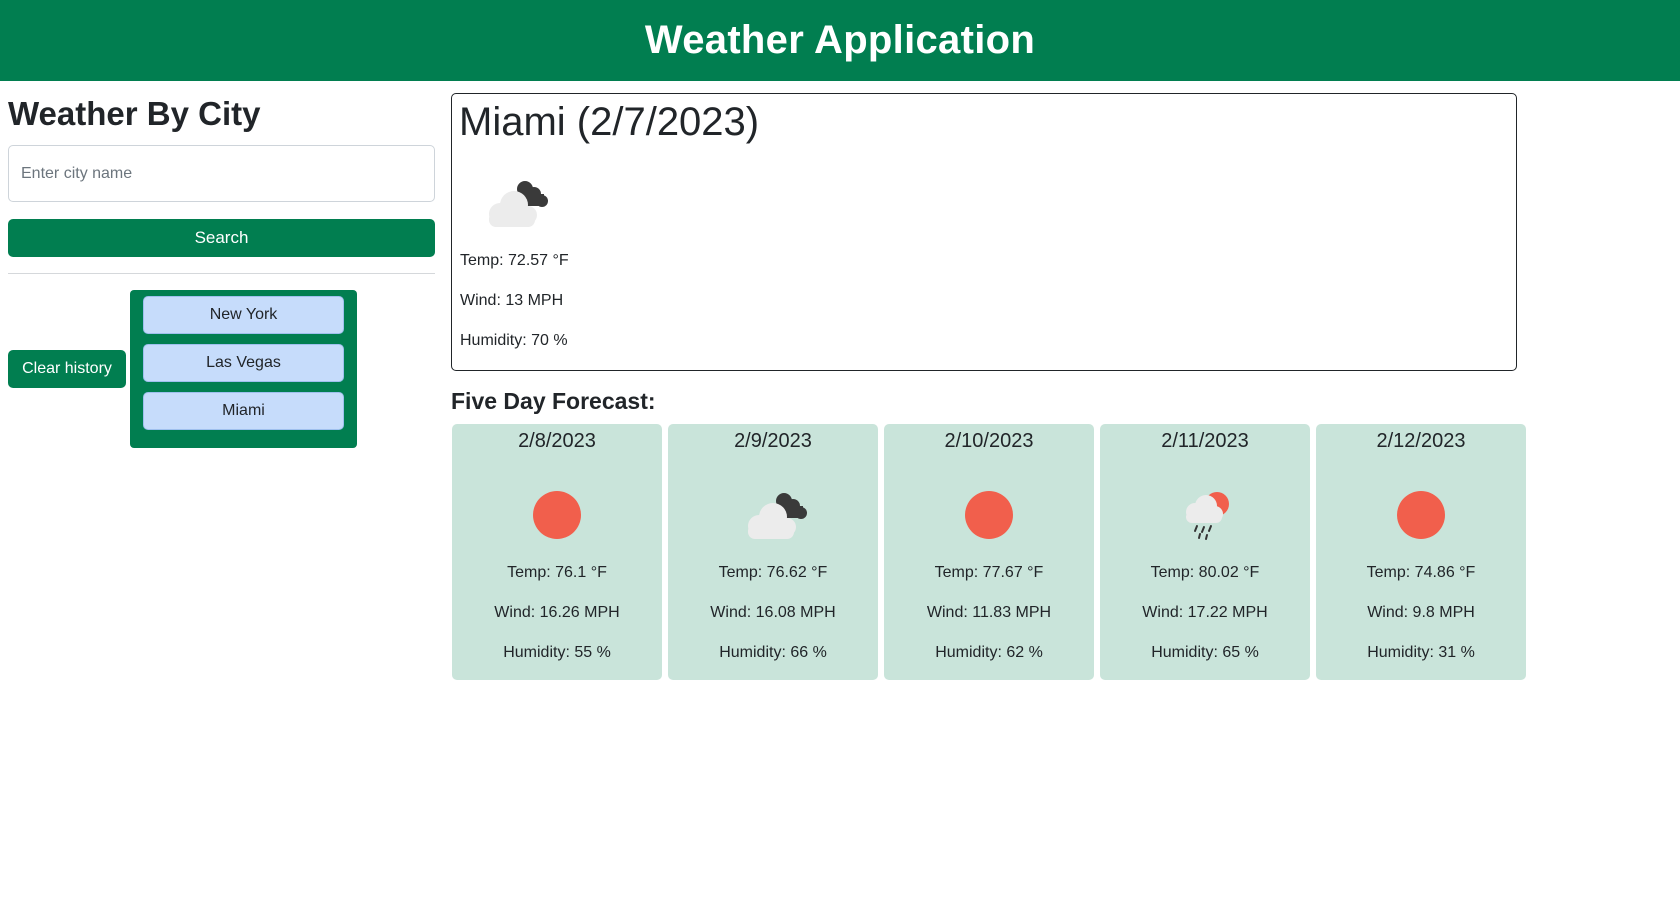  What do you see at coordinates (134, 113) in the screenshot?
I see `sidebar-title: Weather By City` at bounding box center [134, 113].